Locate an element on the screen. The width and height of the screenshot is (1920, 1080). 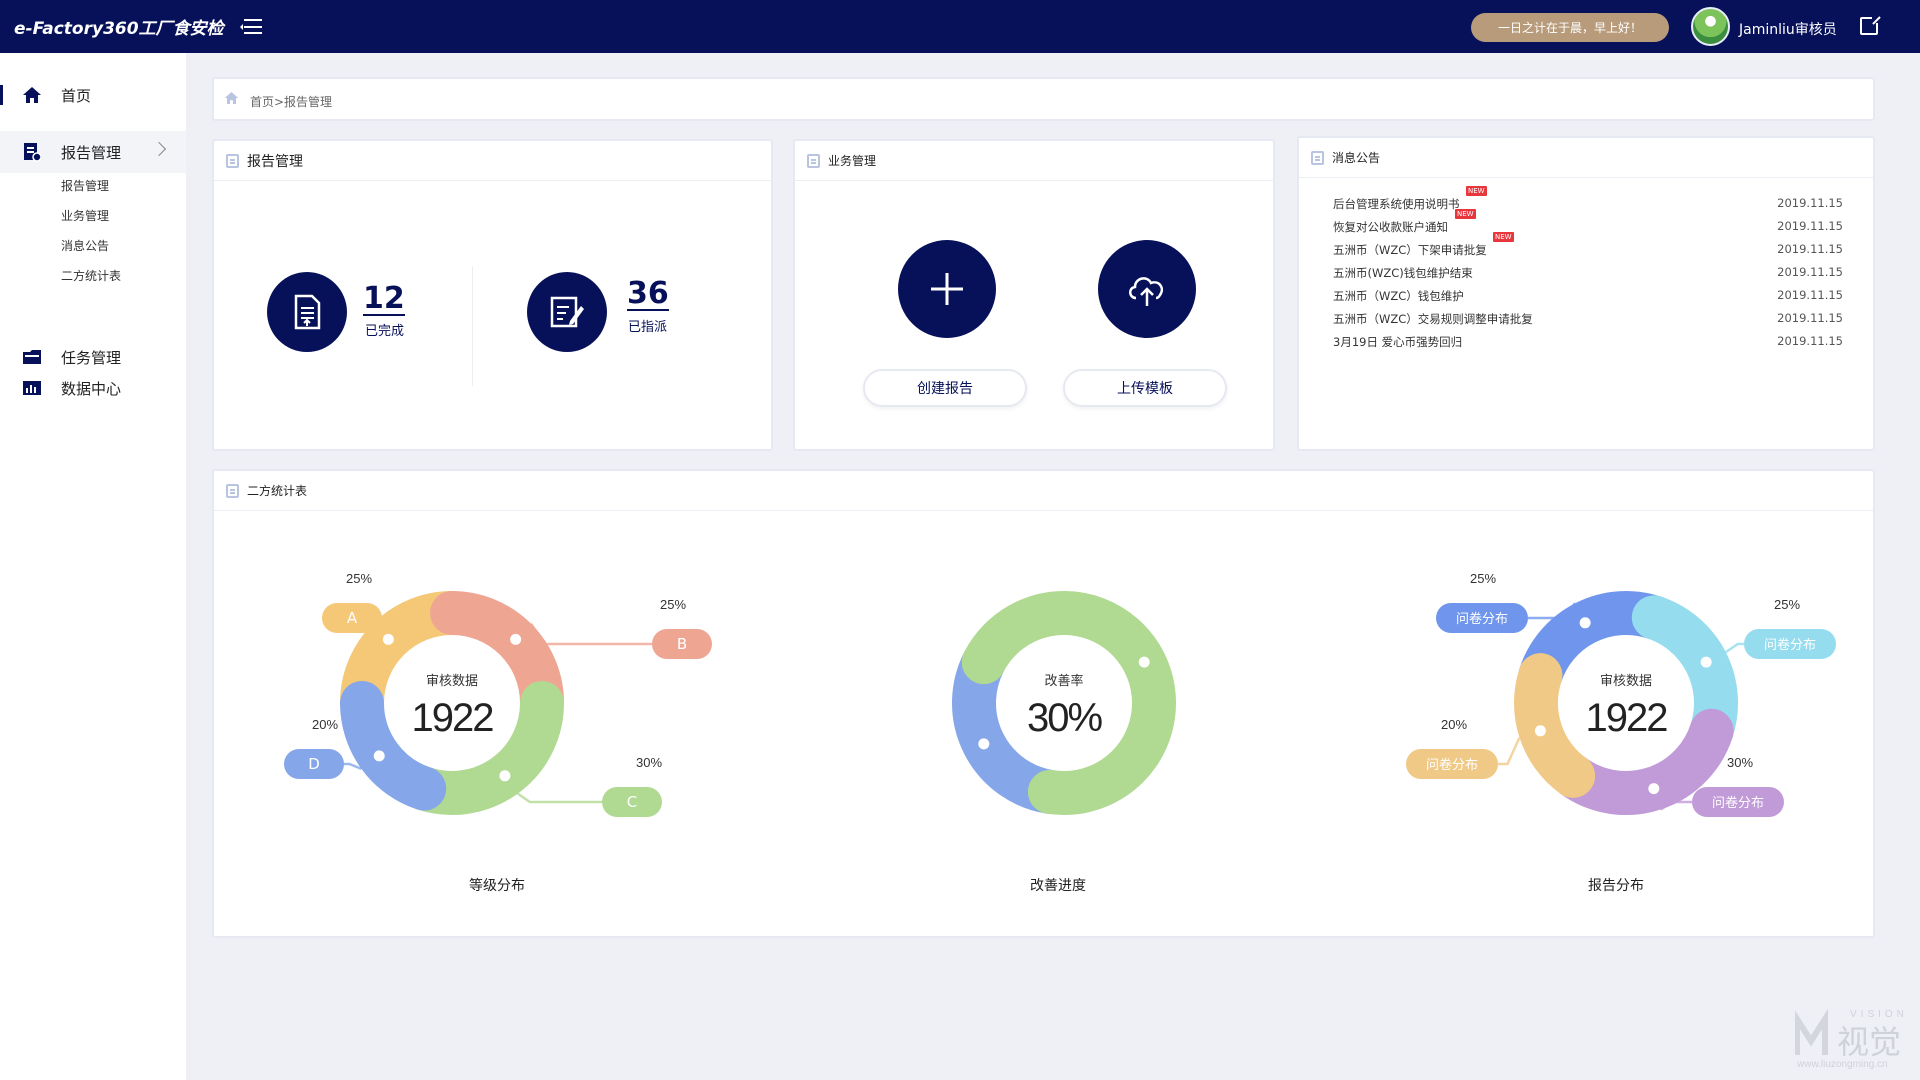
center-label: 审核数据 is located at coordinates (452, 681).